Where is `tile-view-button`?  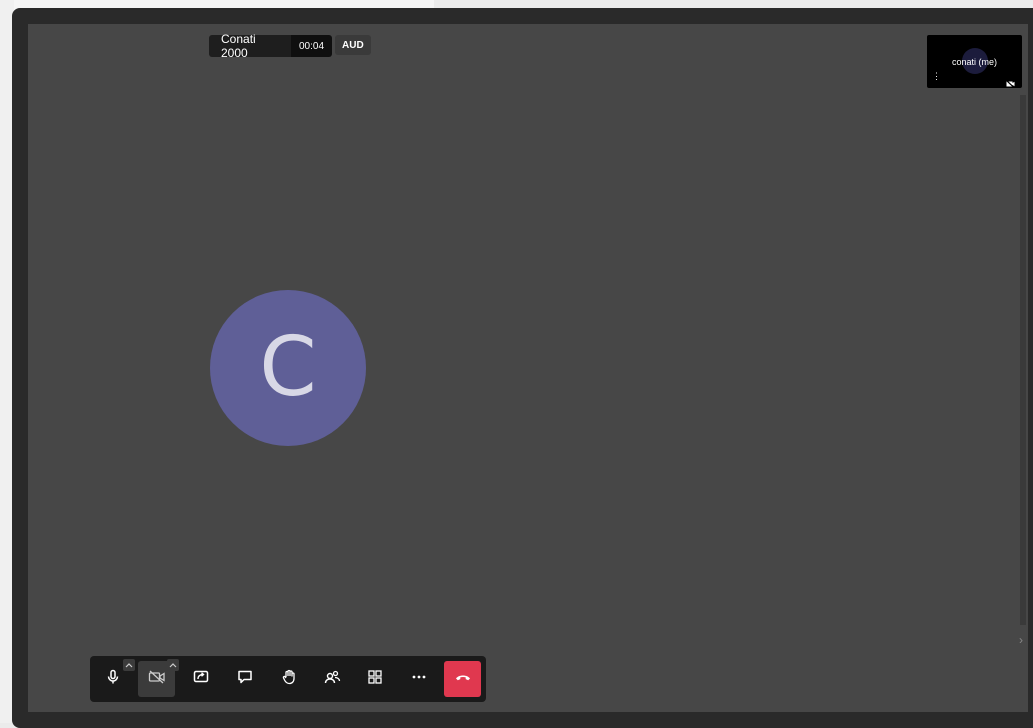 tile-view-button is located at coordinates (374, 679).